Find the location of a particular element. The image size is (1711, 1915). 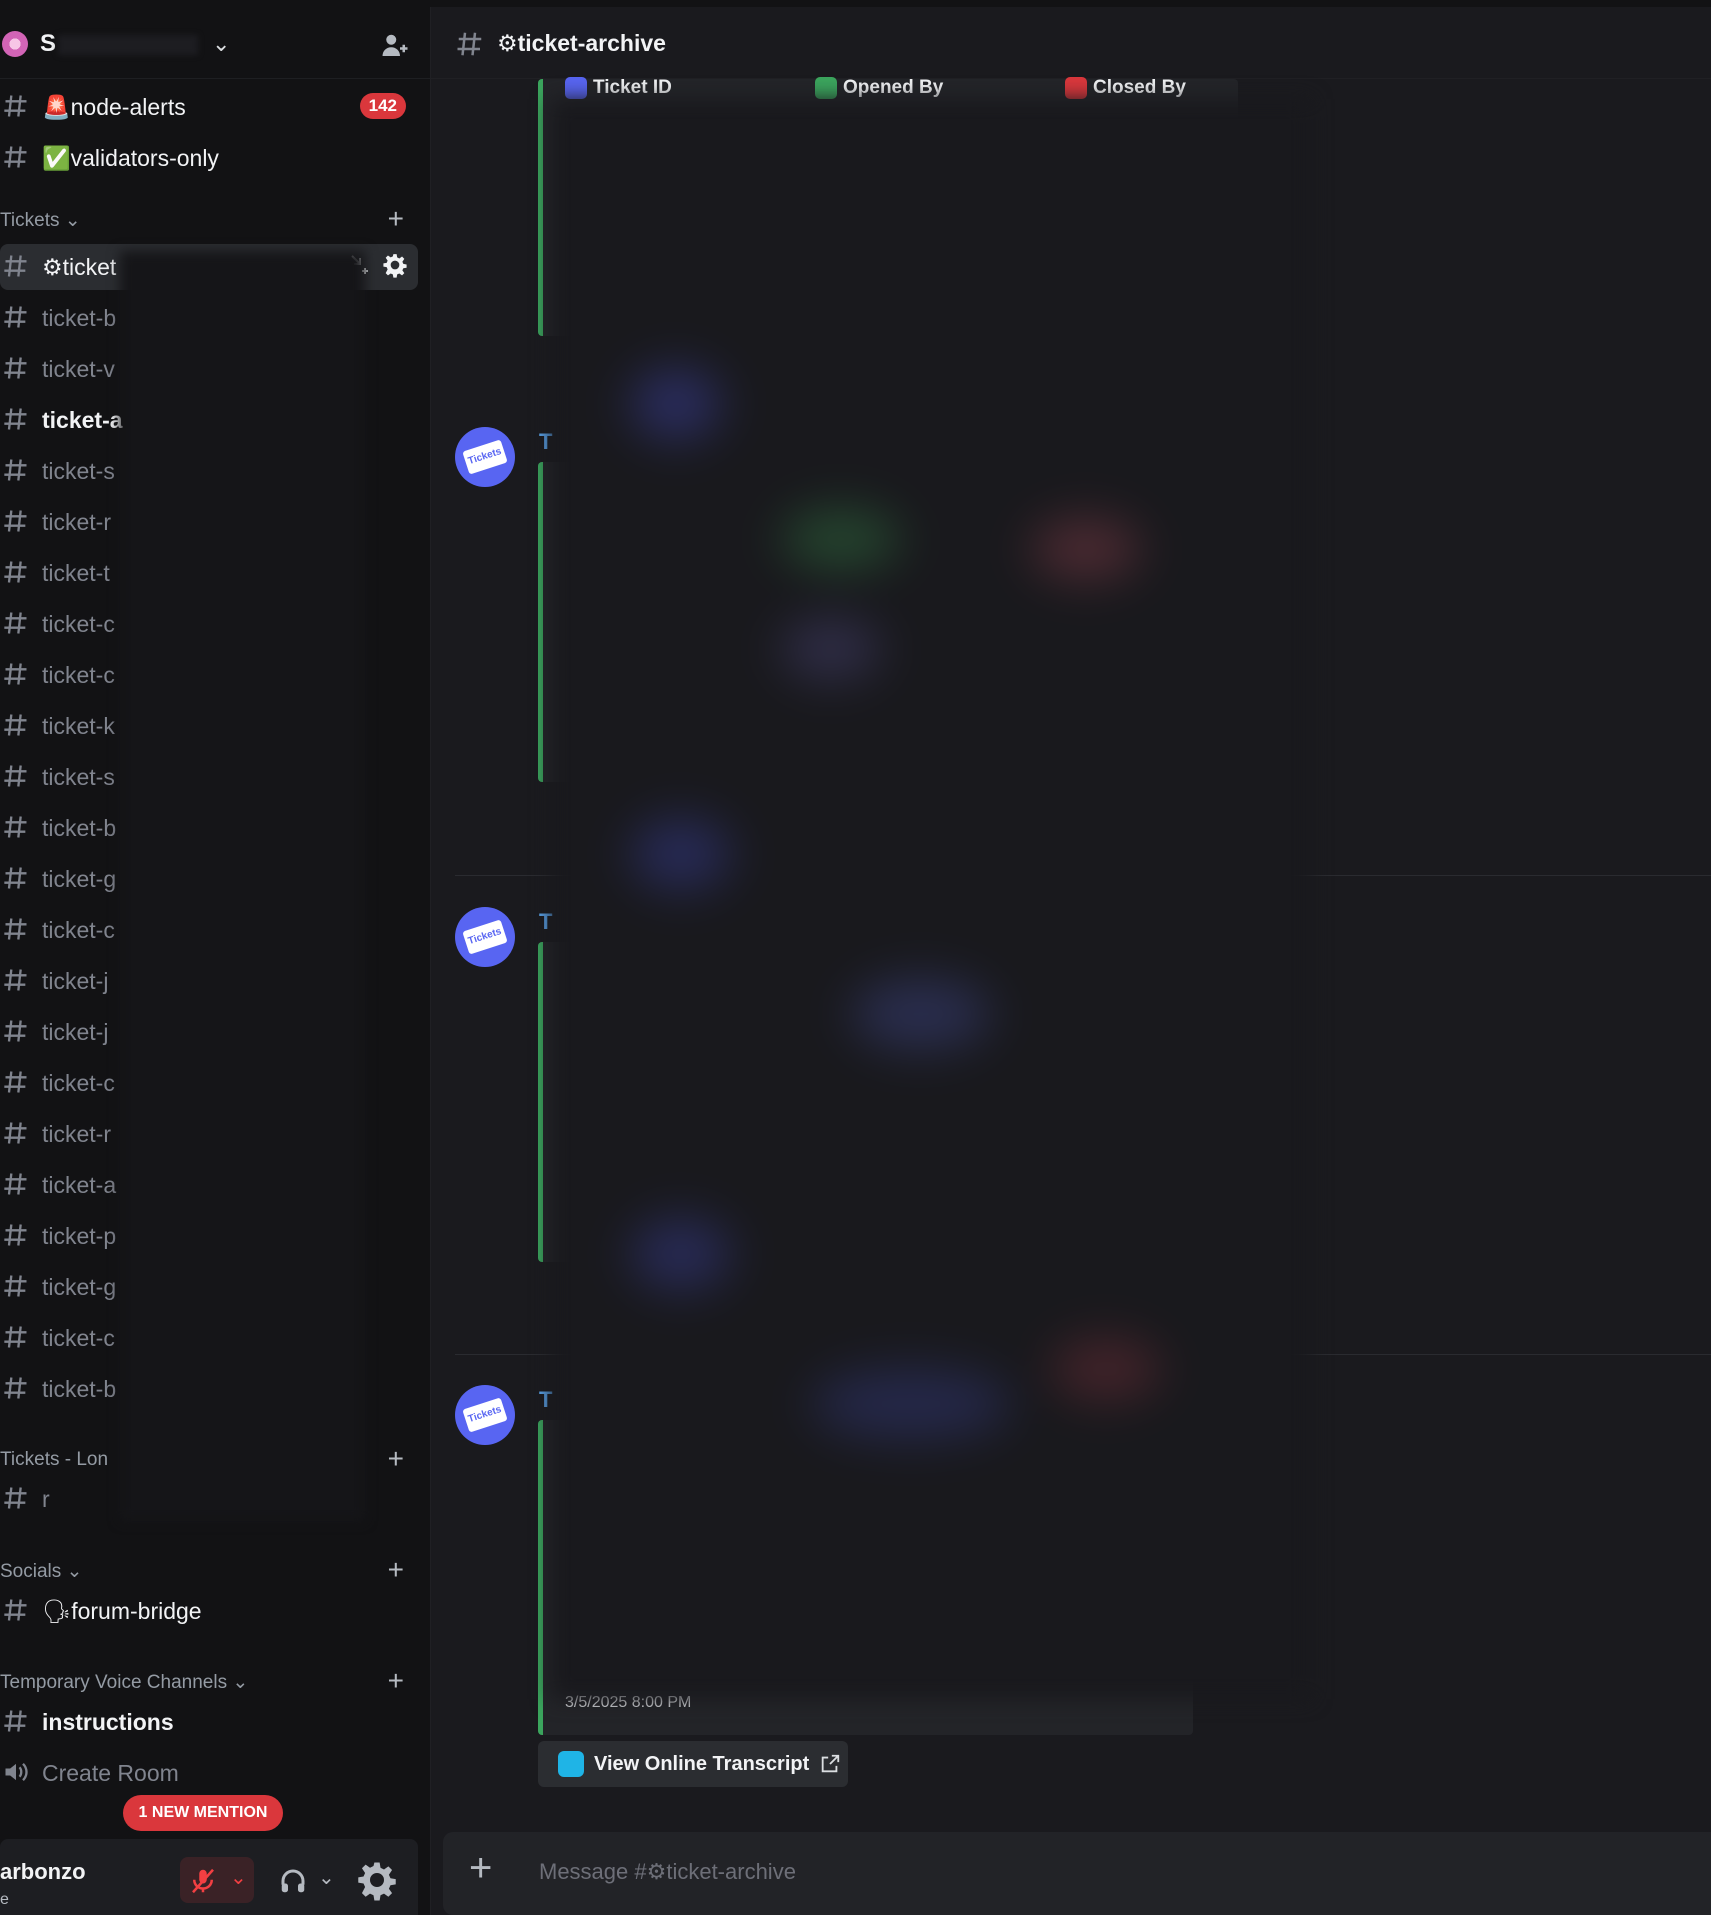

new-mention-pill: 1 NEW MENTION is located at coordinates (203, 1813).